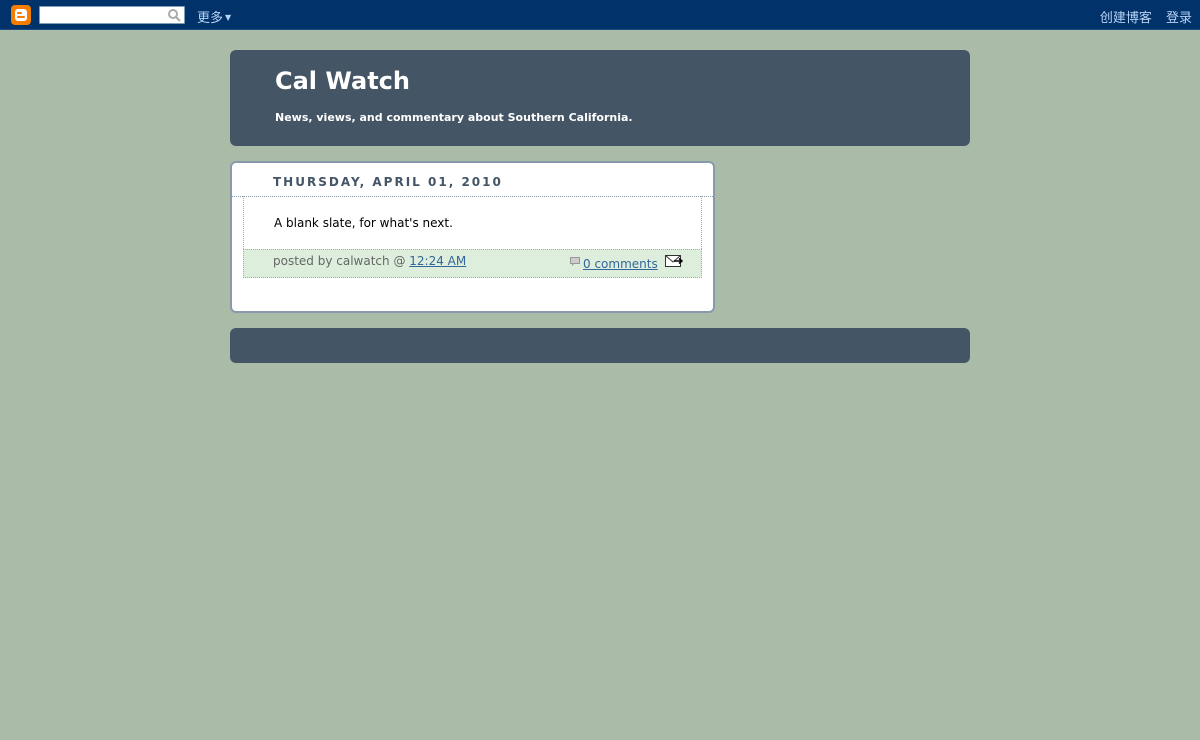  What do you see at coordinates (21, 15) in the screenshot?
I see `blogger-logo-icon` at bounding box center [21, 15].